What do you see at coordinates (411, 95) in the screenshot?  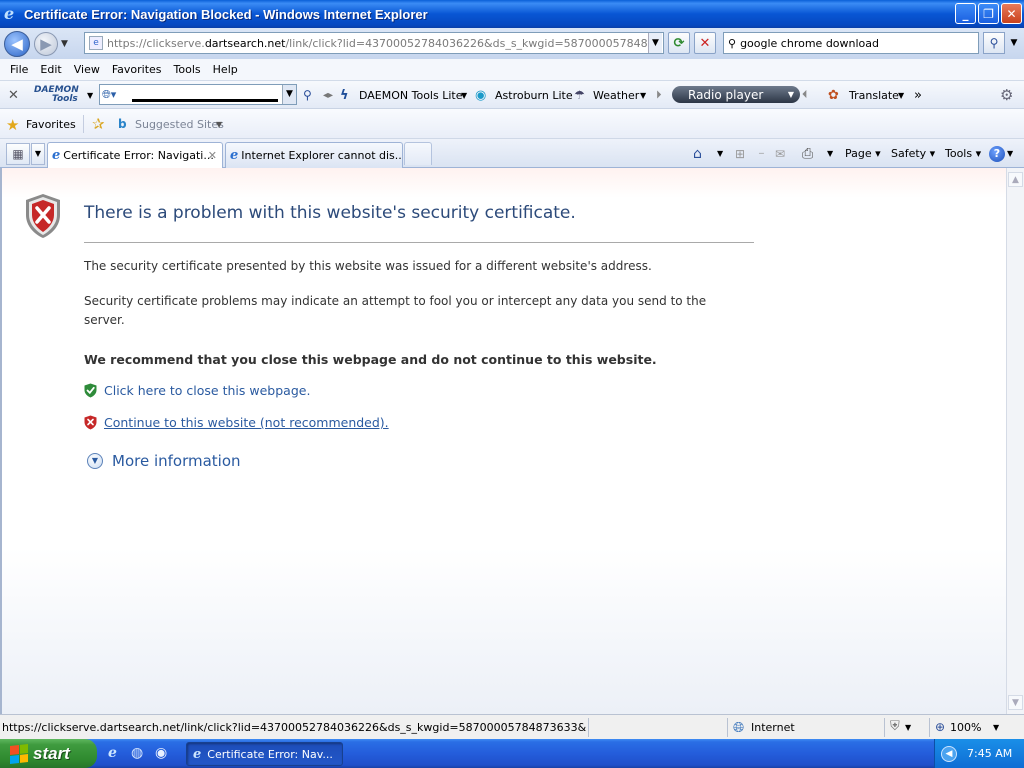 I see `daemon-tools-button: DAEMON Tools Lite` at bounding box center [411, 95].